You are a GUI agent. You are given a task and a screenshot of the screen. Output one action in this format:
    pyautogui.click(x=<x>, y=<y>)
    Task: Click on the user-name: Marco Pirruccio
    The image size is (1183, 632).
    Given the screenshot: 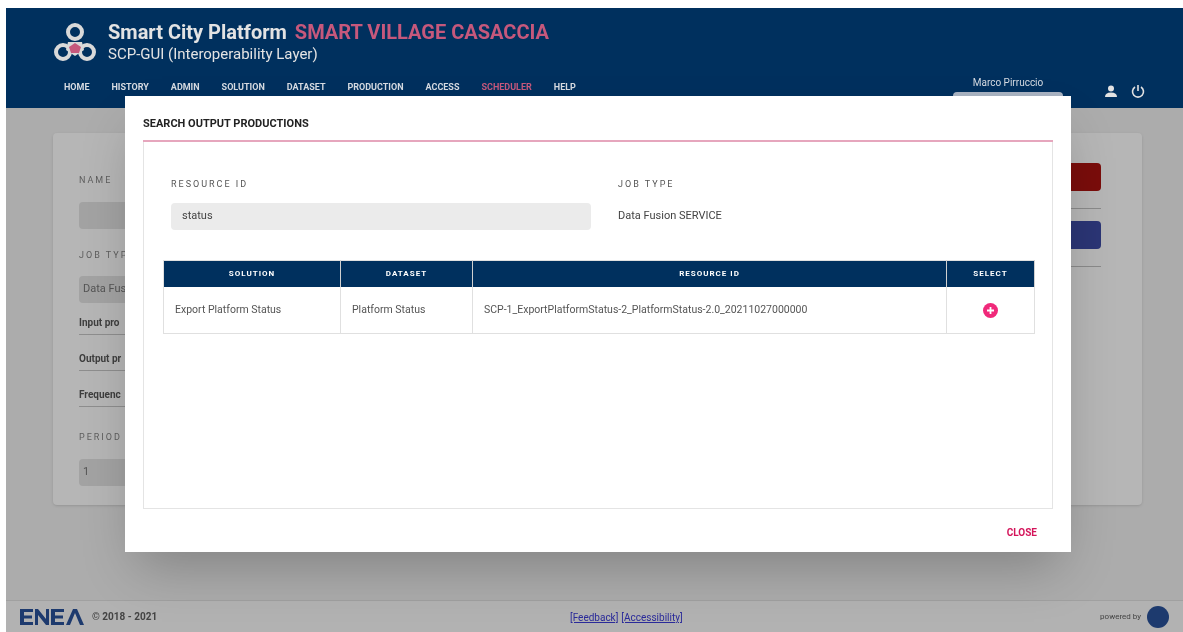 What is the action you would take?
    pyautogui.click(x=1008, y=83)
    